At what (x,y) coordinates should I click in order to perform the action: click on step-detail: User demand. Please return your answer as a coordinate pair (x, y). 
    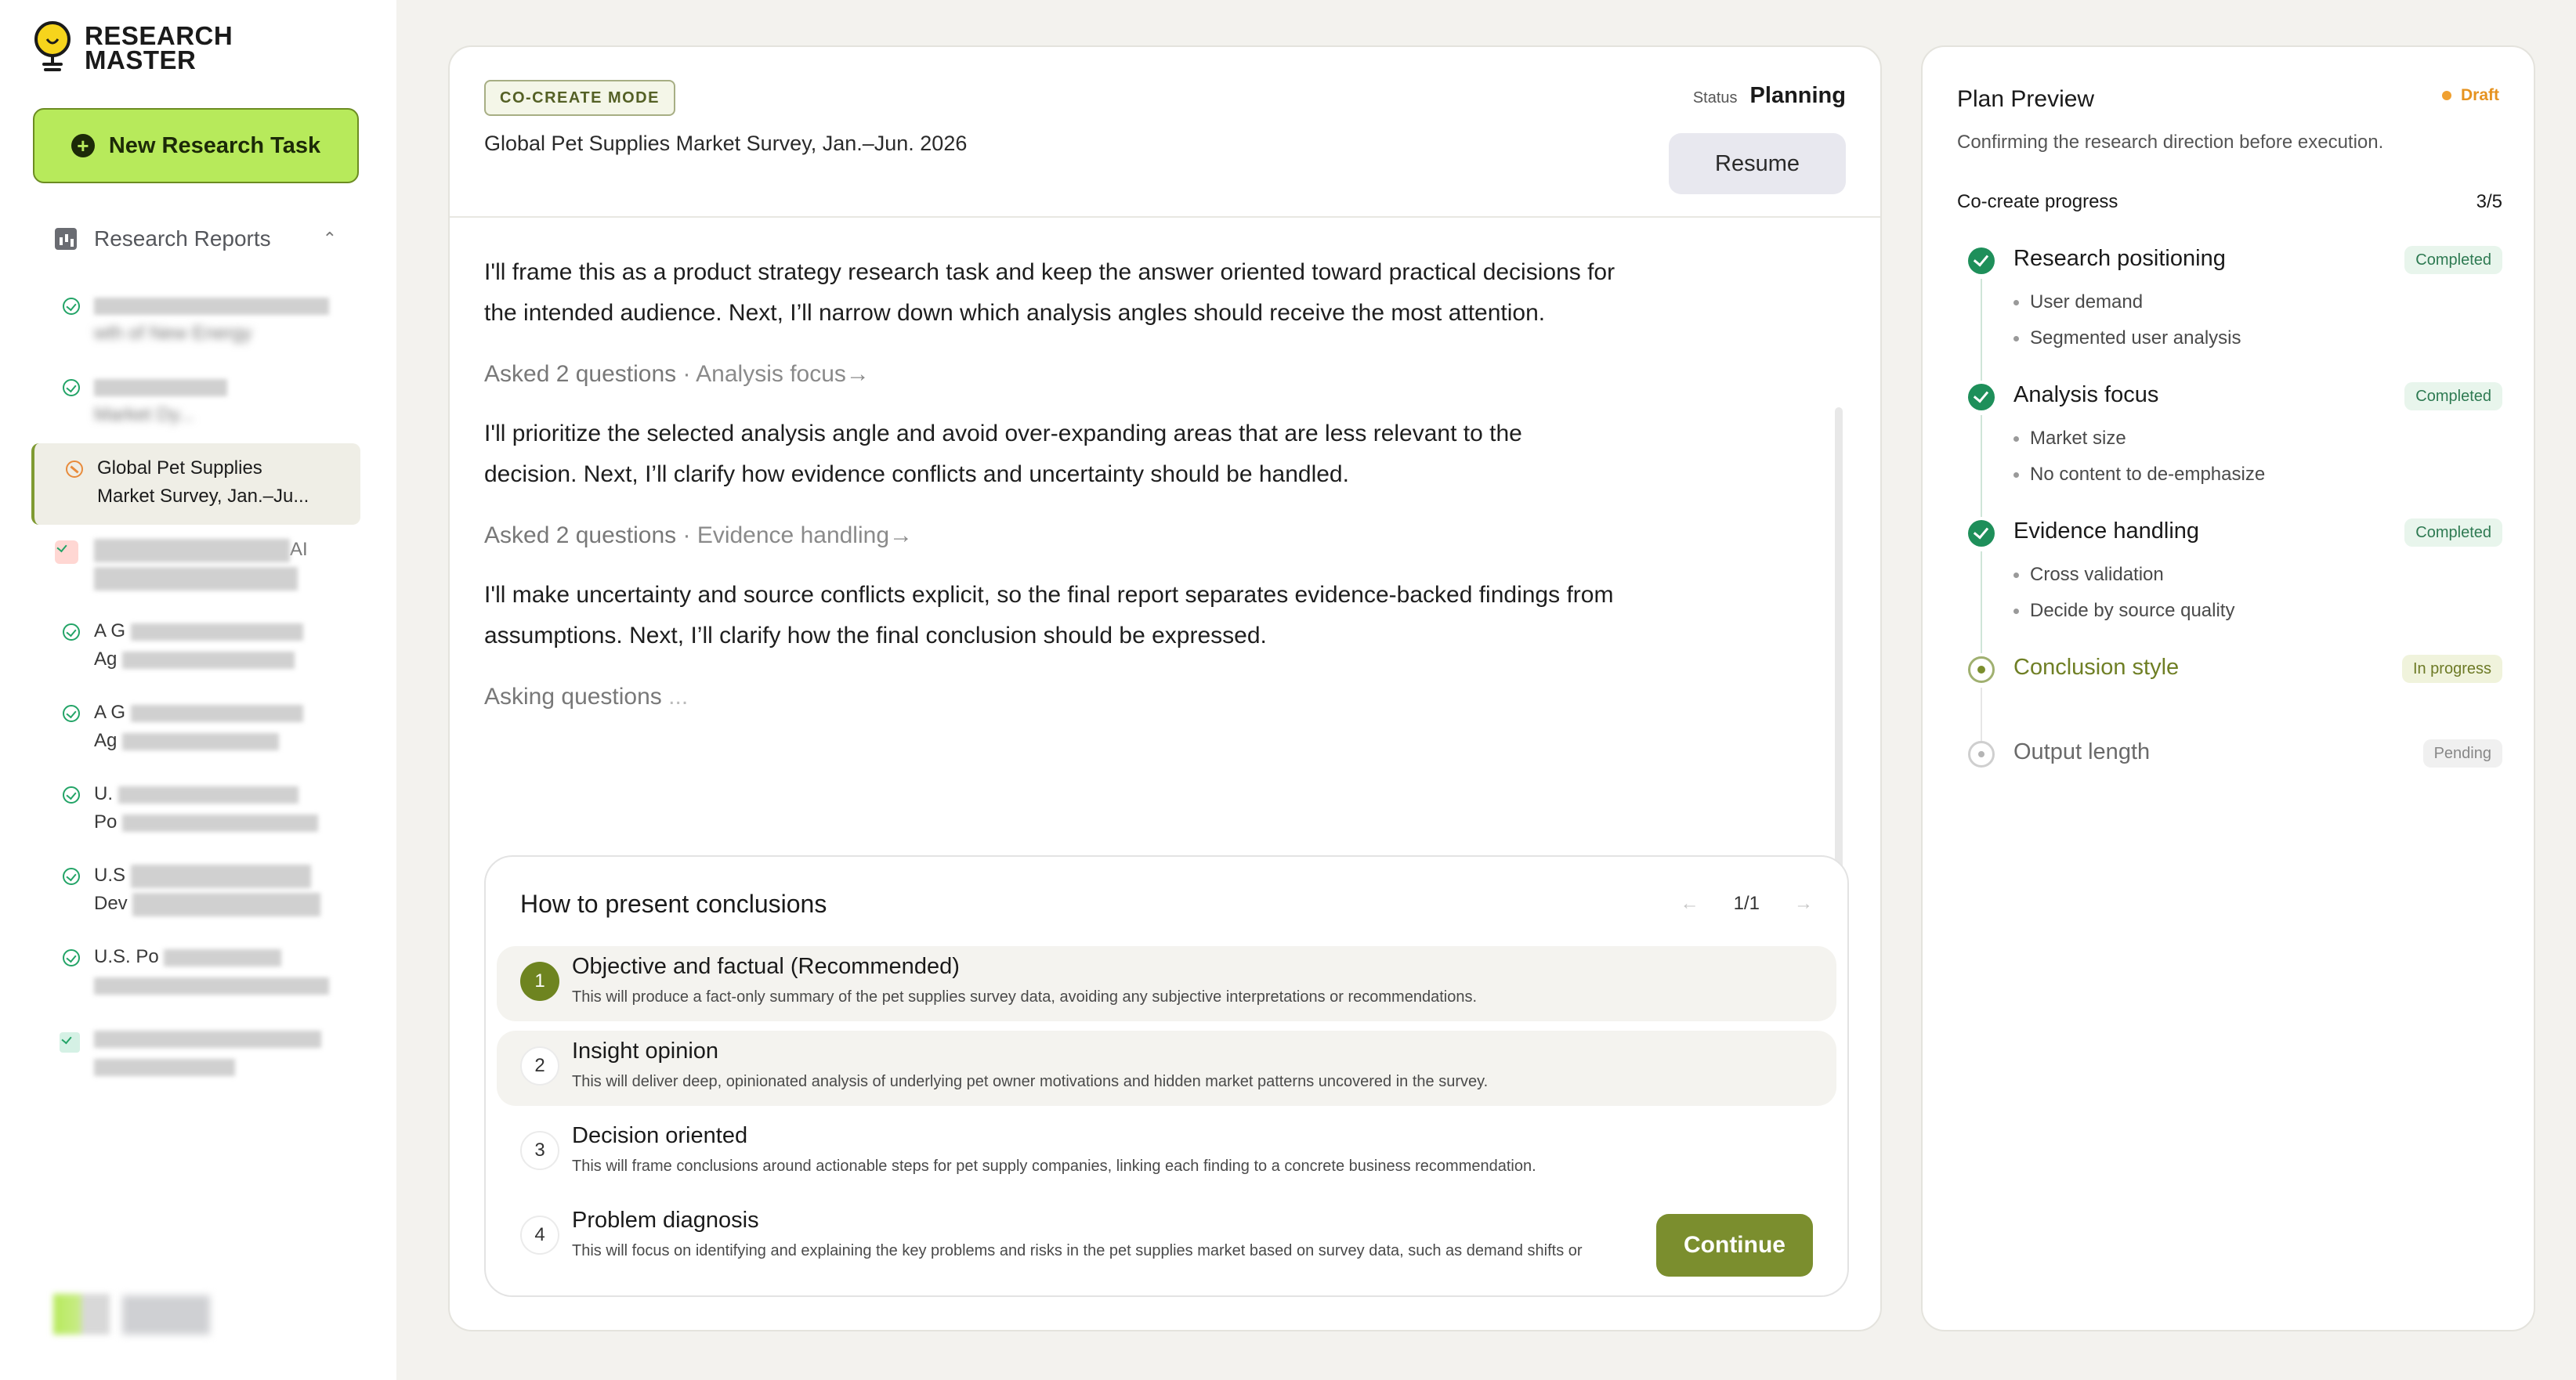
    Looking at the image, I should click on (2078, 302).